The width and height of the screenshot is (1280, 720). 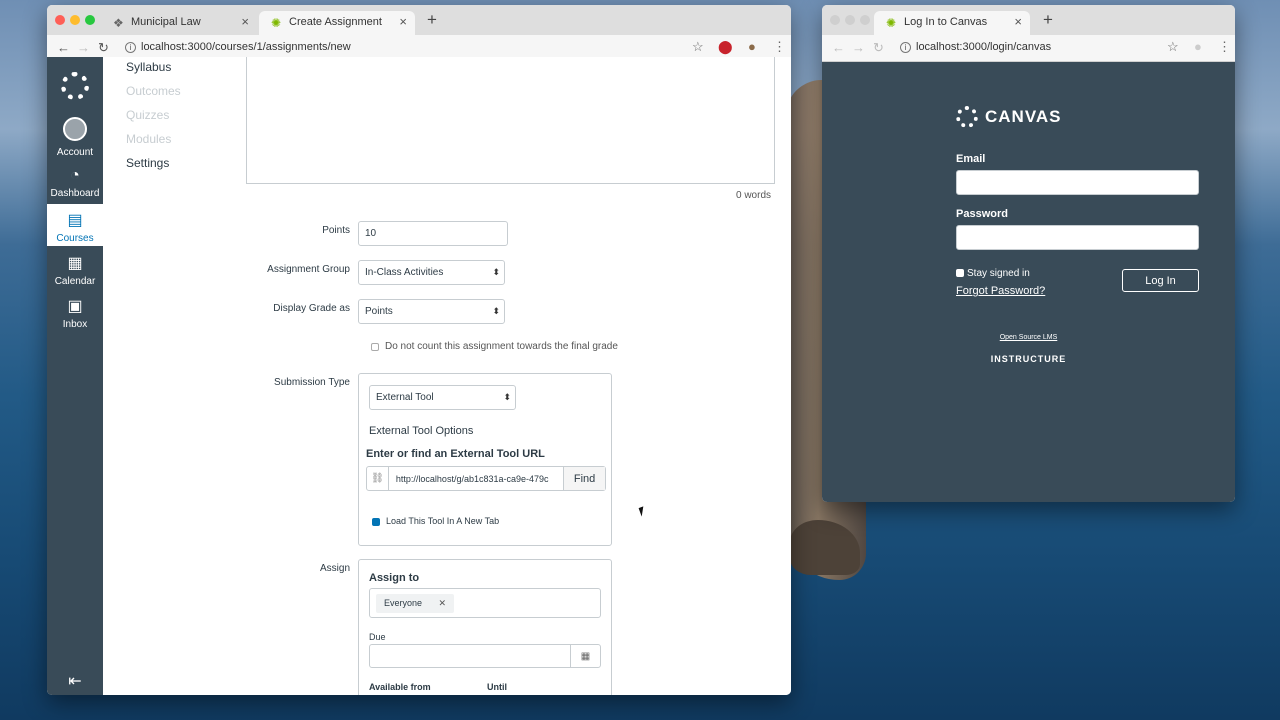 I want to click on url-field: localhost:3000/login/canvas, so click(x=983, y=47).